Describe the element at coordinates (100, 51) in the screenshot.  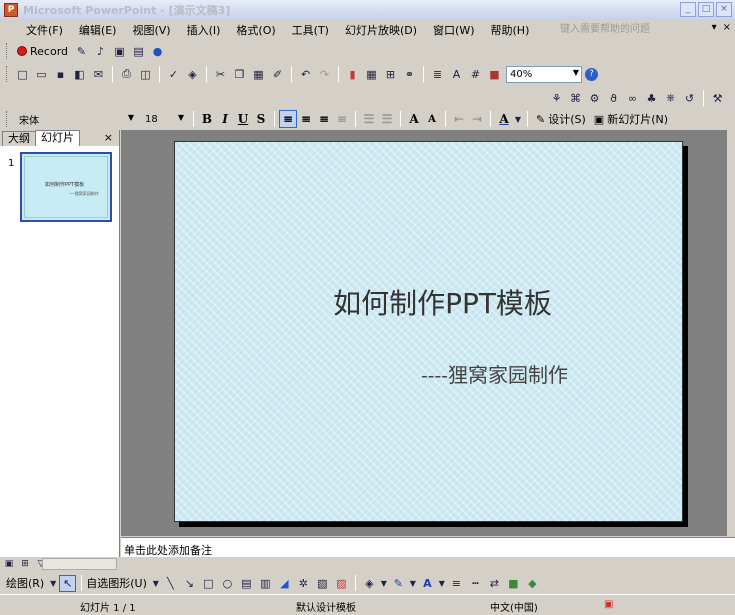
I see `narration-icon: ♪` at that location.